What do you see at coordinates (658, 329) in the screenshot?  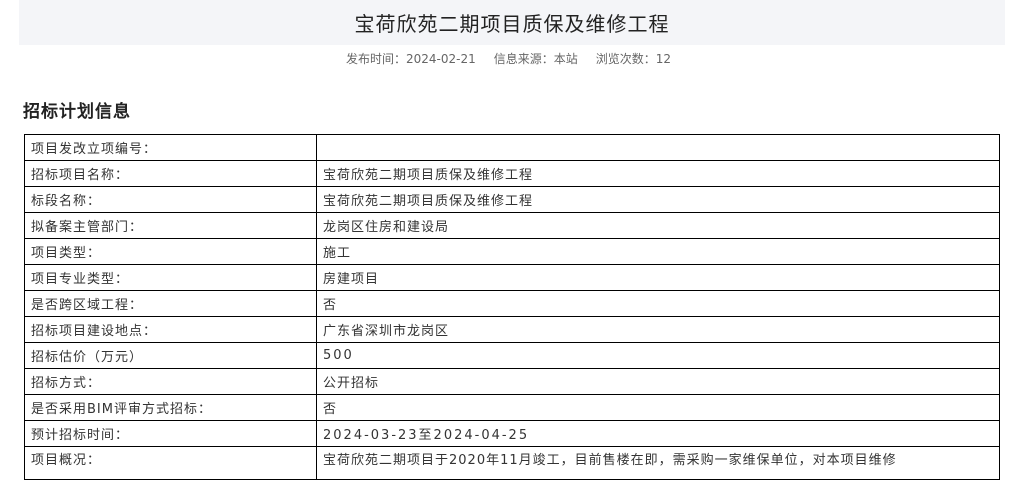 I see `row-value: 广东省深圳市龙岗区` at bounding box center [658, 329].